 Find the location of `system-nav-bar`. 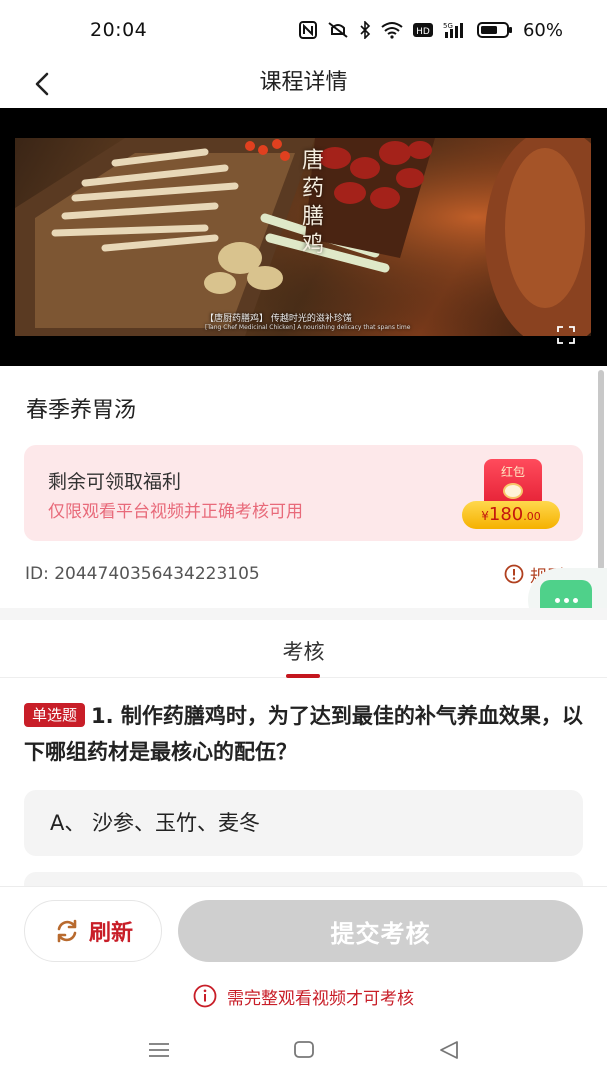

system-nav-bar is located at coordinates (303, 1053).